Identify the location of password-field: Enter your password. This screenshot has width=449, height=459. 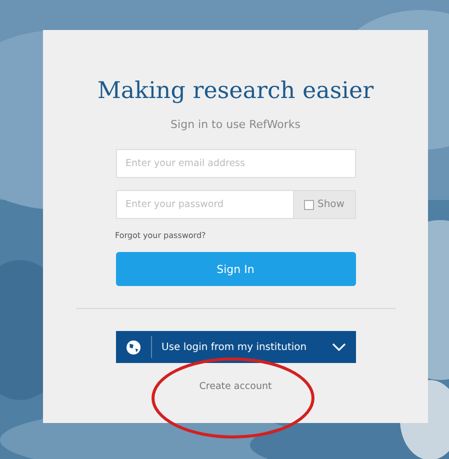
(205, 204).